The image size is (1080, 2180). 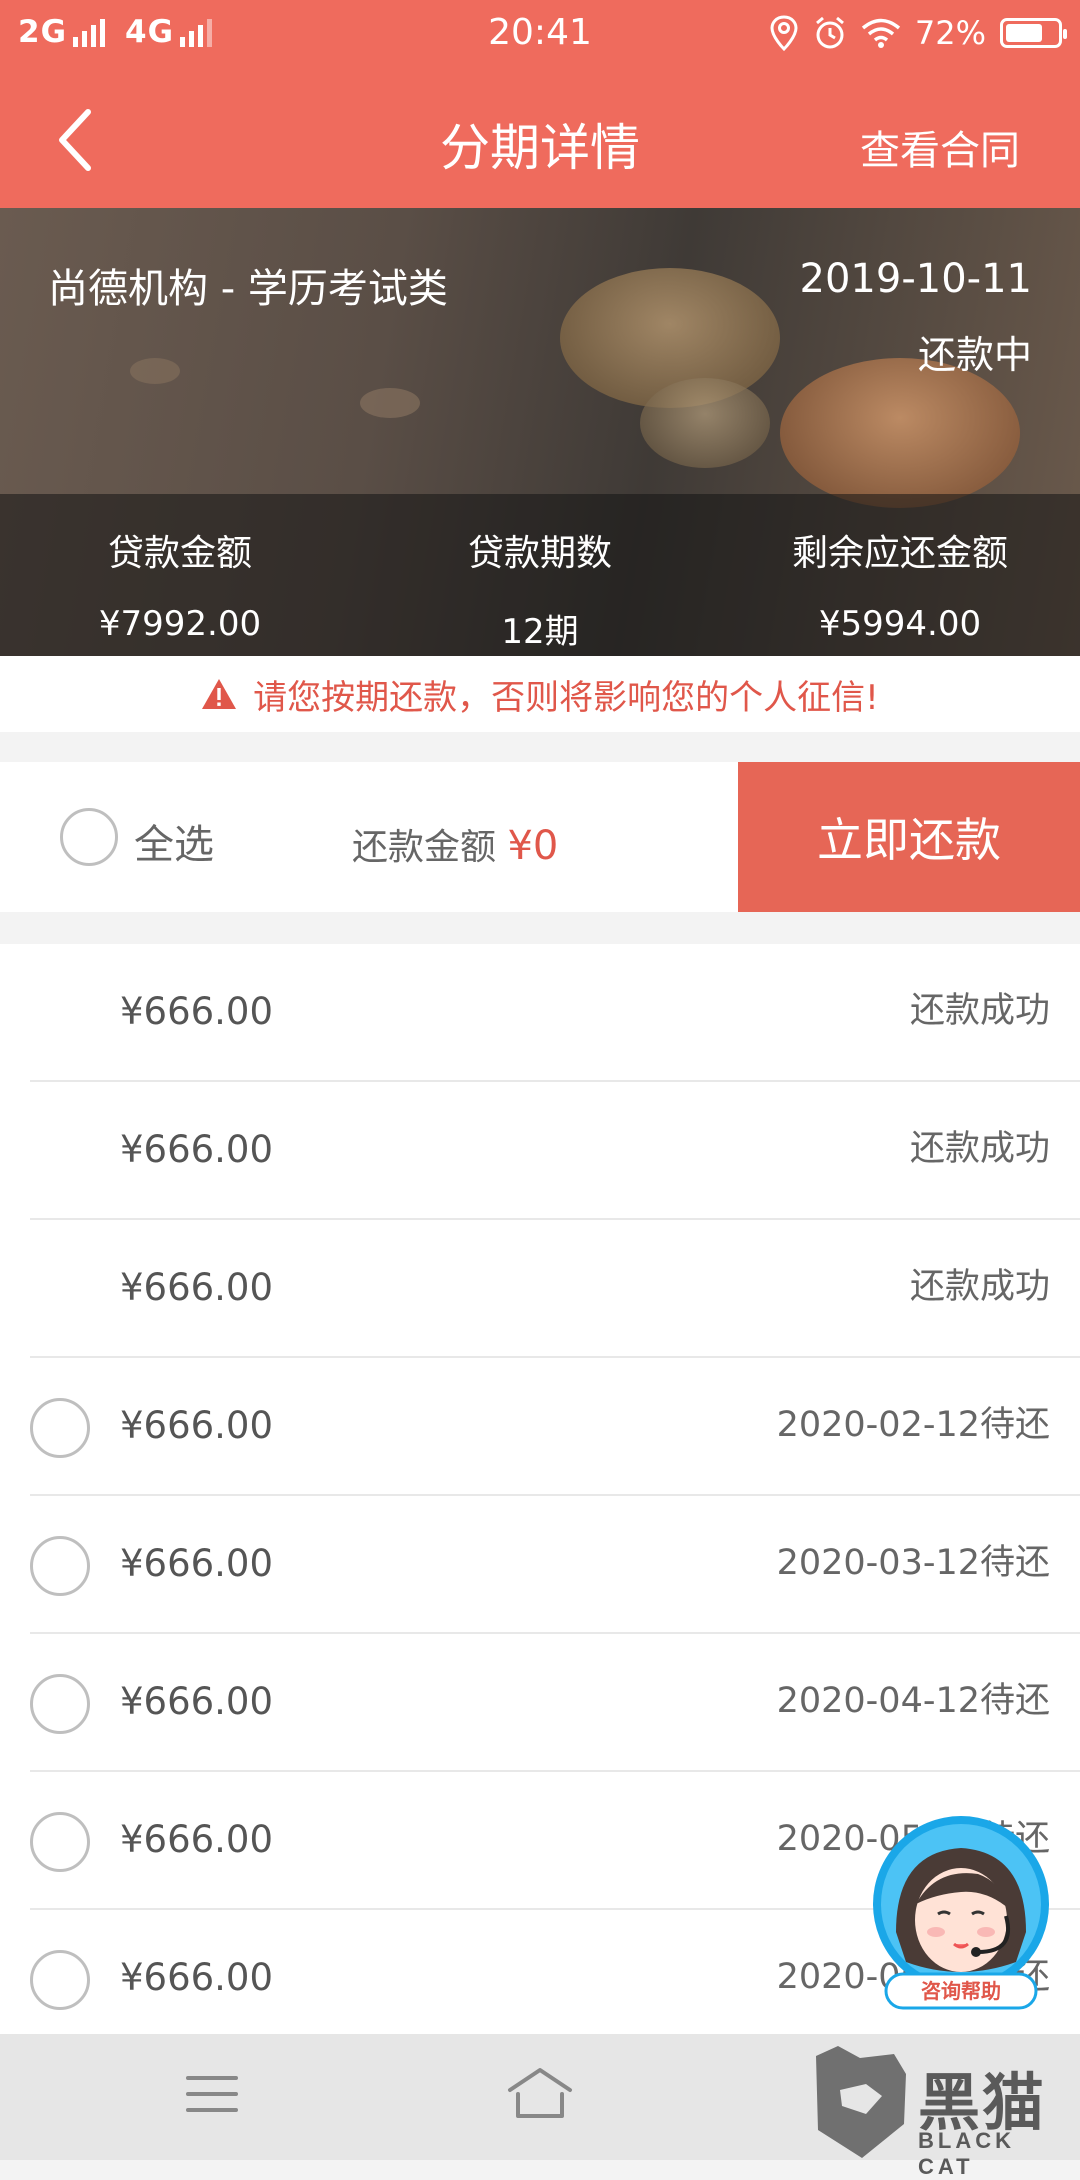 I want to click on home-button, so click(x=540, y=2096).